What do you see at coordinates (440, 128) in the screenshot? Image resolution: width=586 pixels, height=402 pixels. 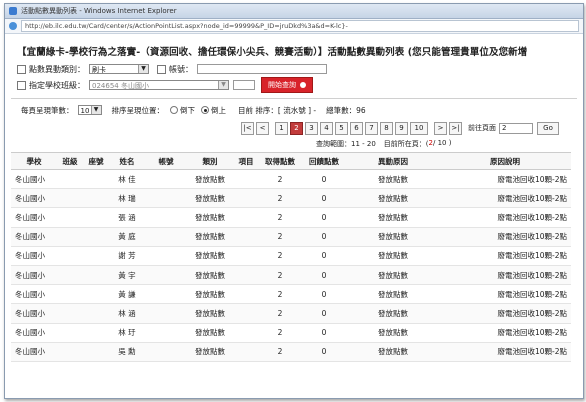 I see `next-page-button: >` at bounding box center [440, 128].